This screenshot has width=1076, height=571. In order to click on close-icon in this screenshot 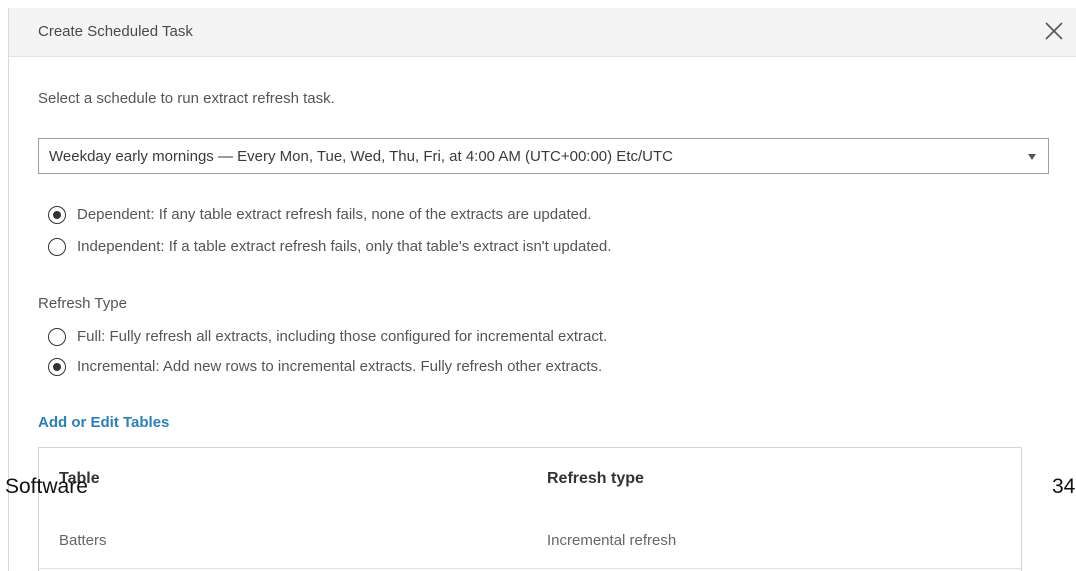, I will do `click(1054, 31)`.